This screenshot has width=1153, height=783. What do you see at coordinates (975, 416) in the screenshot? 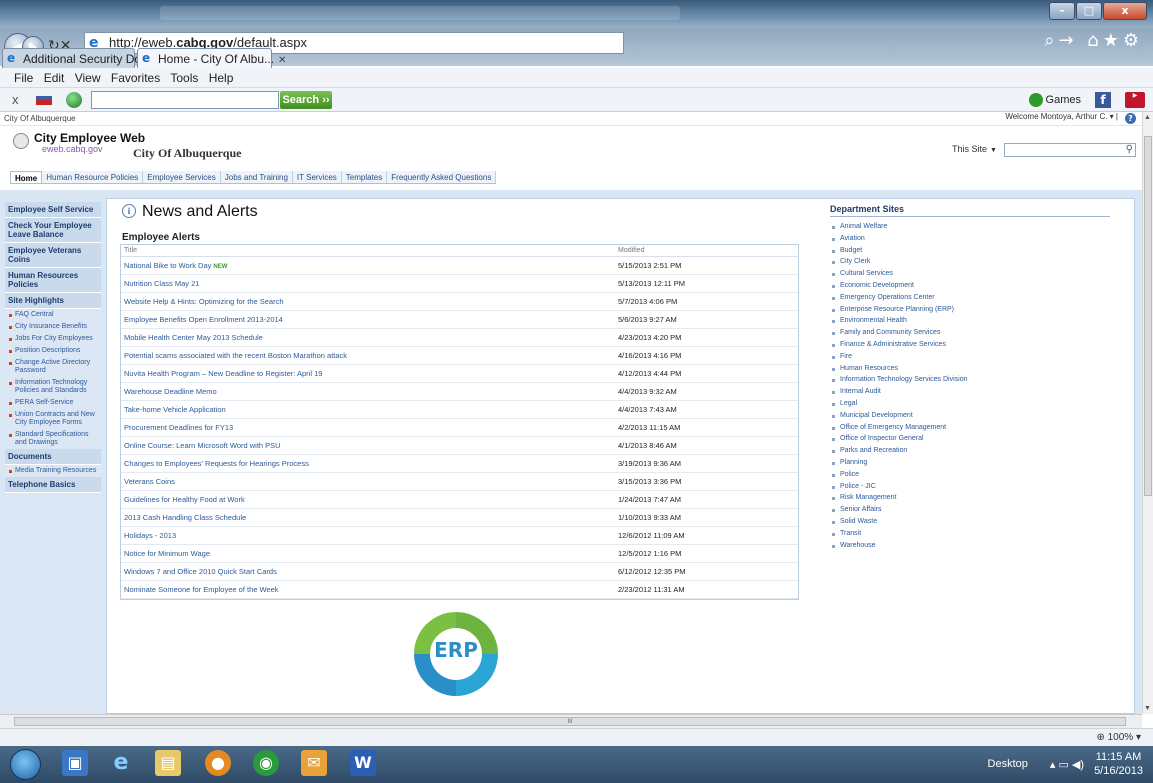
I see `department-link: Municipal Development` at bounding box center [975, 416].